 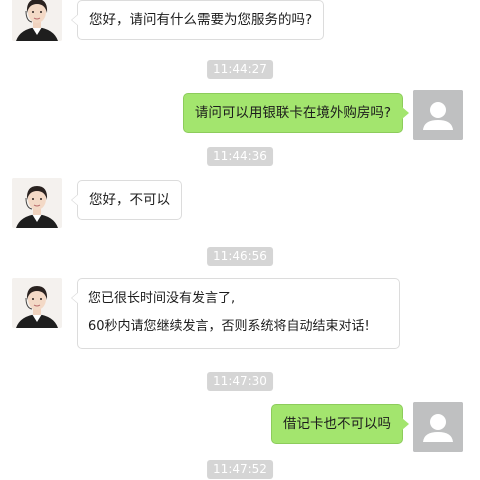 What do you see at coordinates (235, 313) in the screenshot?
I see `agent-message-bubble: 您已很长时间没有发言了, 60秒内请您继续发言，否则系统将自动结束对话!` at bounding box center [235, 313].